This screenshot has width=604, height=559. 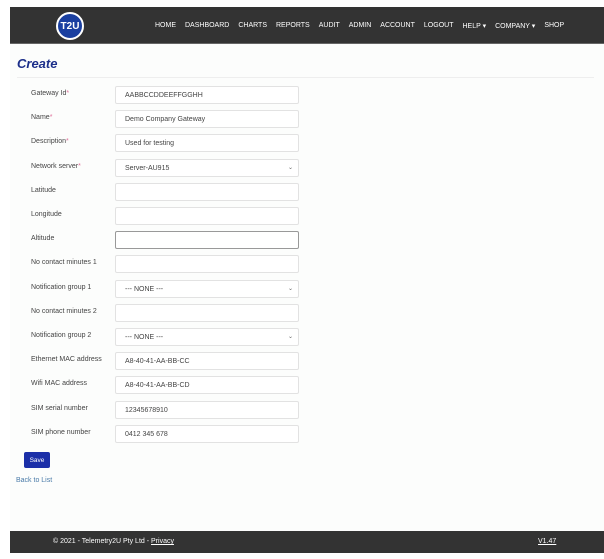 What do you see at coordinates (64, 263) in the screenshot?
I see `no-contact-minutes-1-label: No contact minutes 1` at bounding box center [64, 263].